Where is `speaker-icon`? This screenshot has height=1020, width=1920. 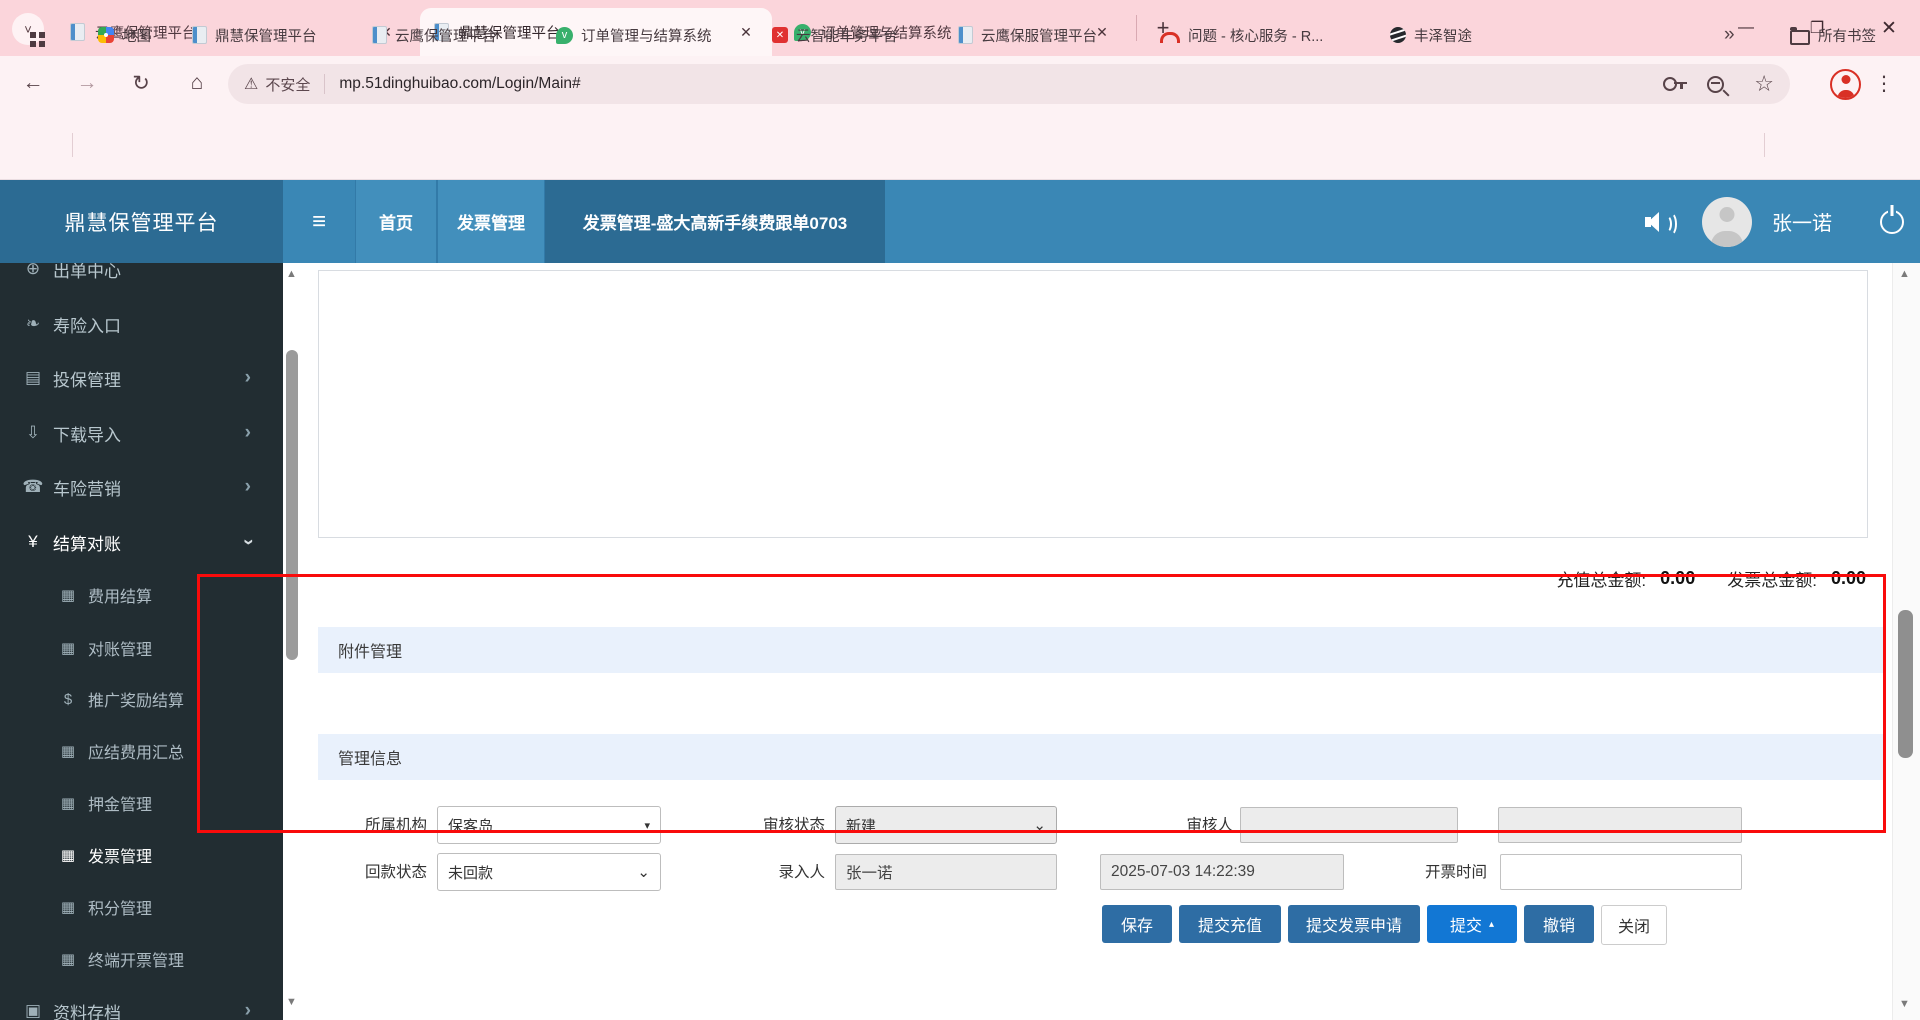
speaker-icon is located at coordinates (1661, 223).